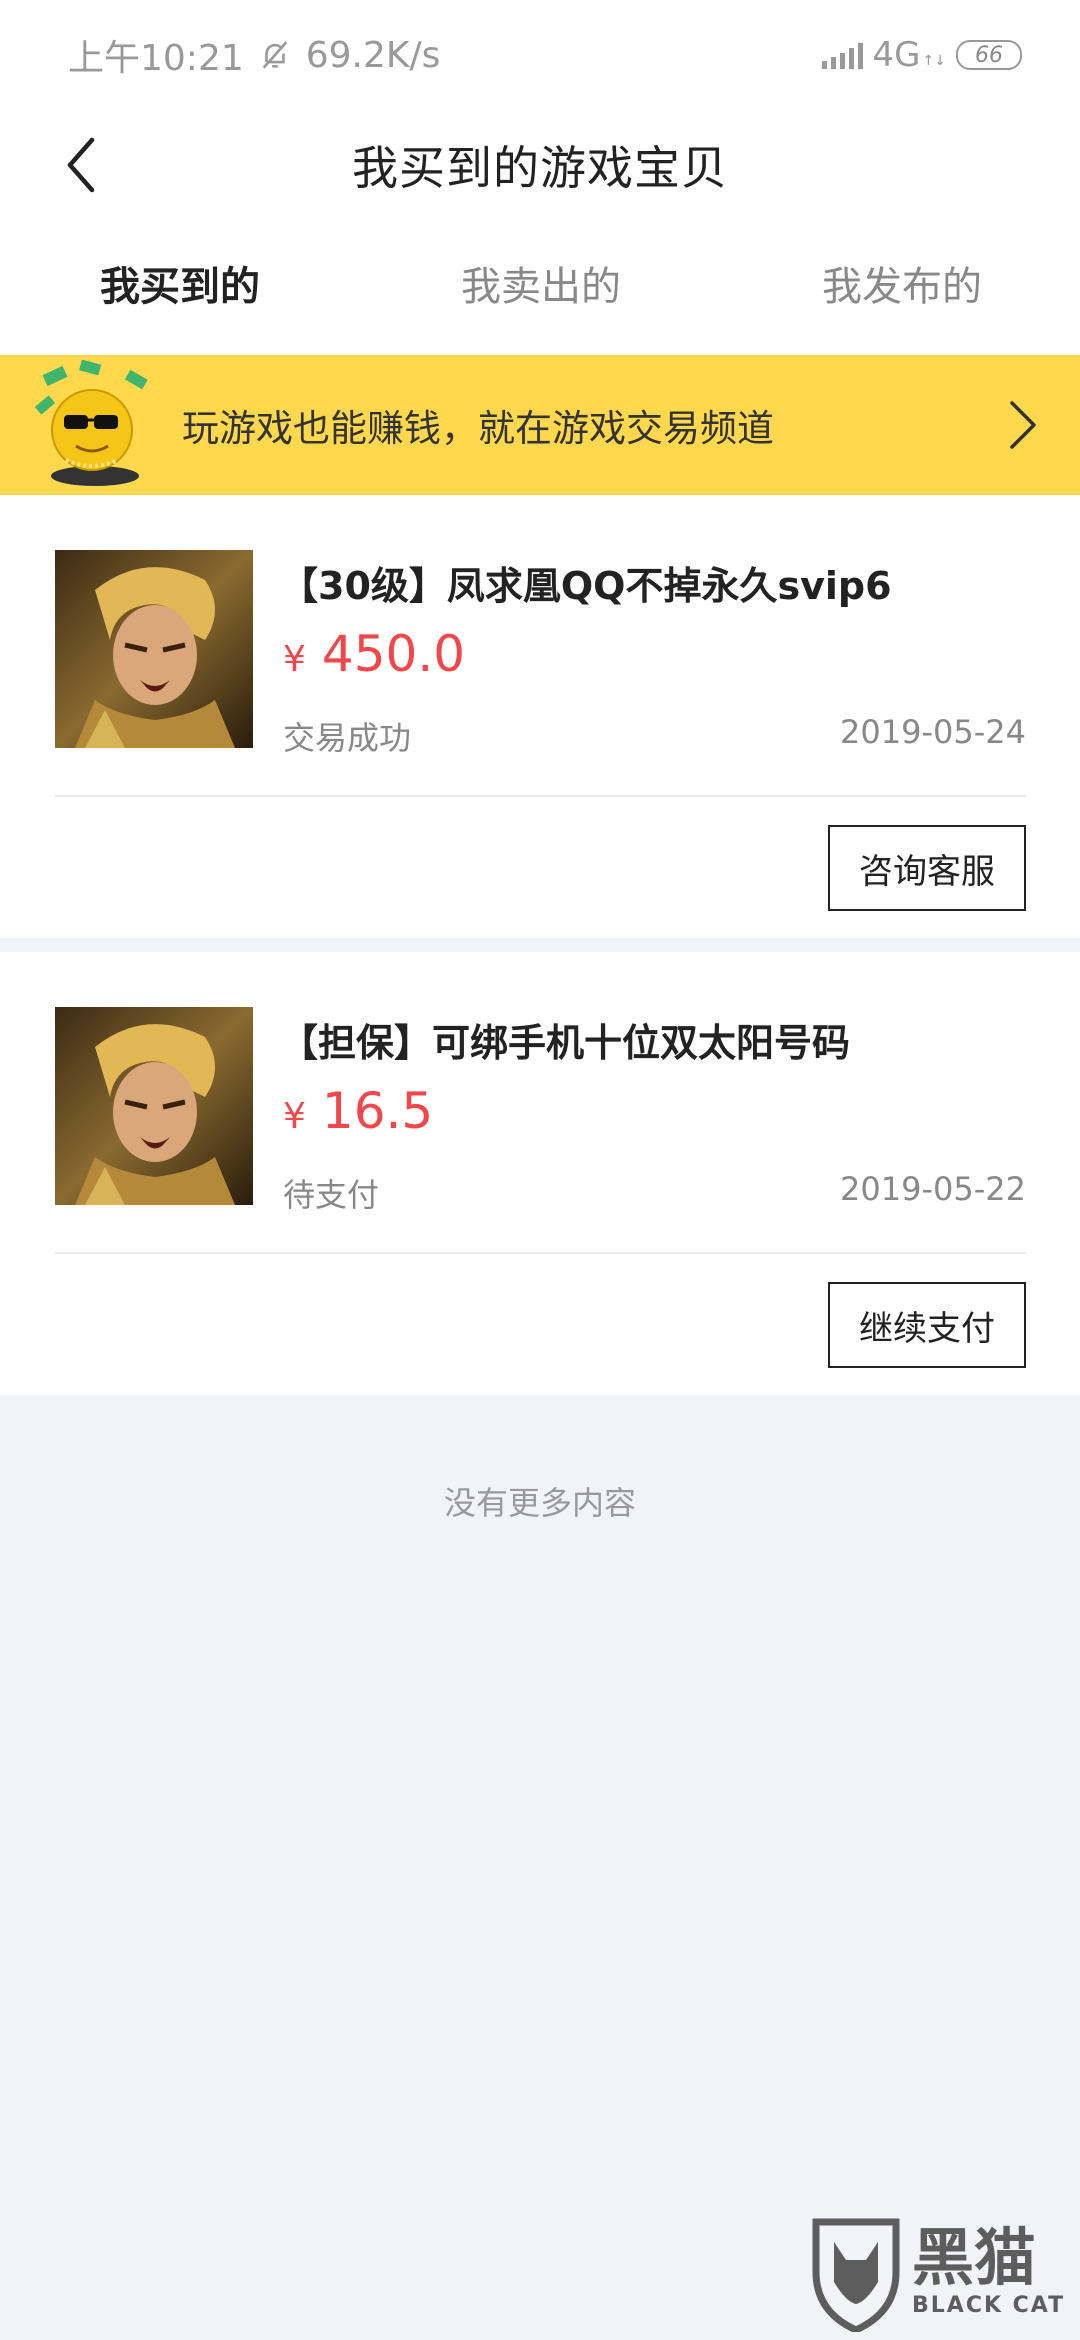 The width and height of the screenshot is (1080, 2340). What do you see at coordinates (540, 55) in the screenshot?
I see `status-bar: 上午10:21 69.2K/s 4G ↑↓ 66` at bounding box center [540, 55].